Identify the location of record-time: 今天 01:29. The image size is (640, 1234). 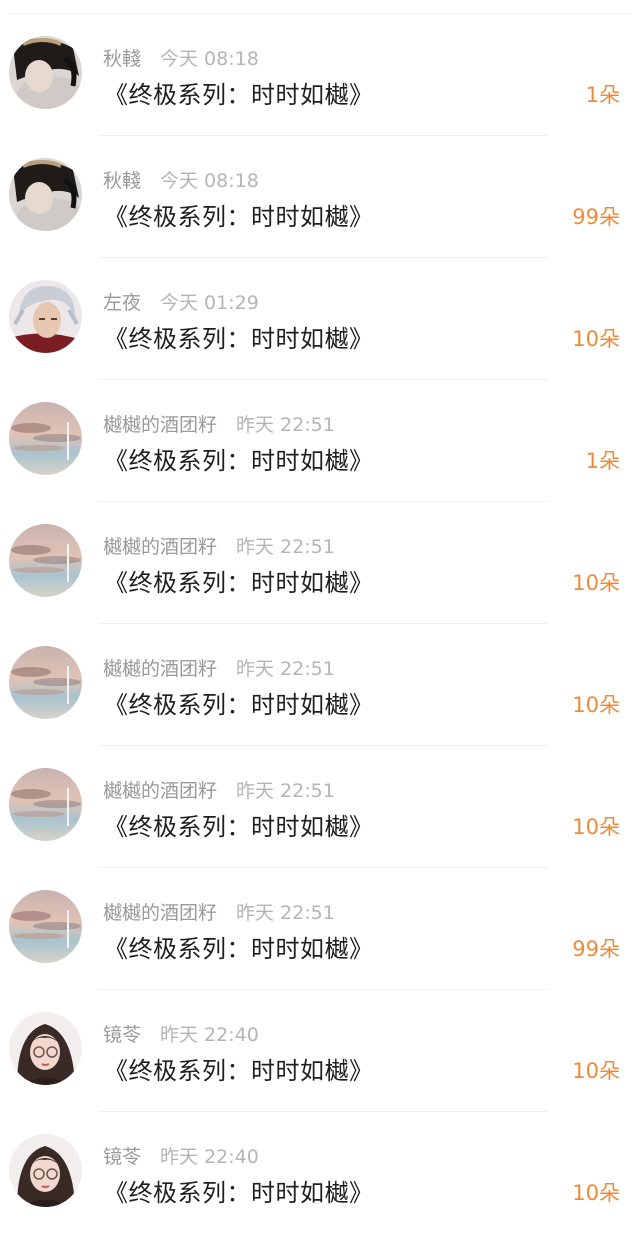
(209, 302).